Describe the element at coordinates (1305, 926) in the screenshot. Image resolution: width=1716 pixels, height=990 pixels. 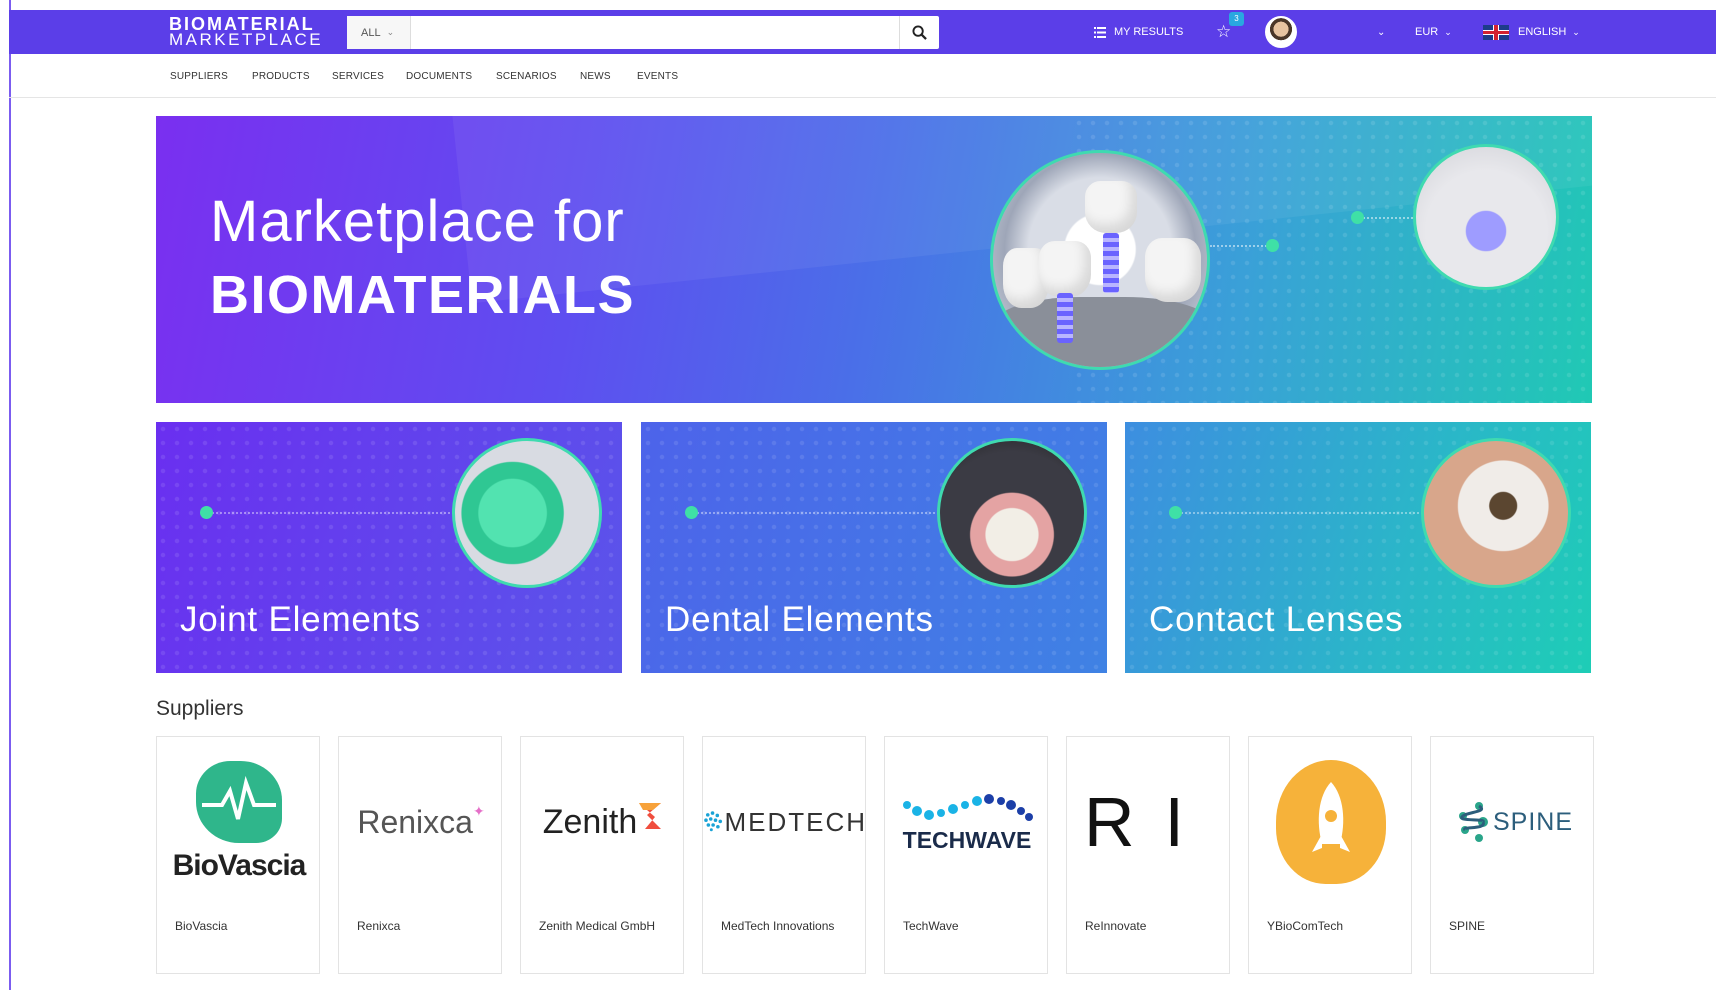
I see `supplier-name: YBioComTech` at that location.